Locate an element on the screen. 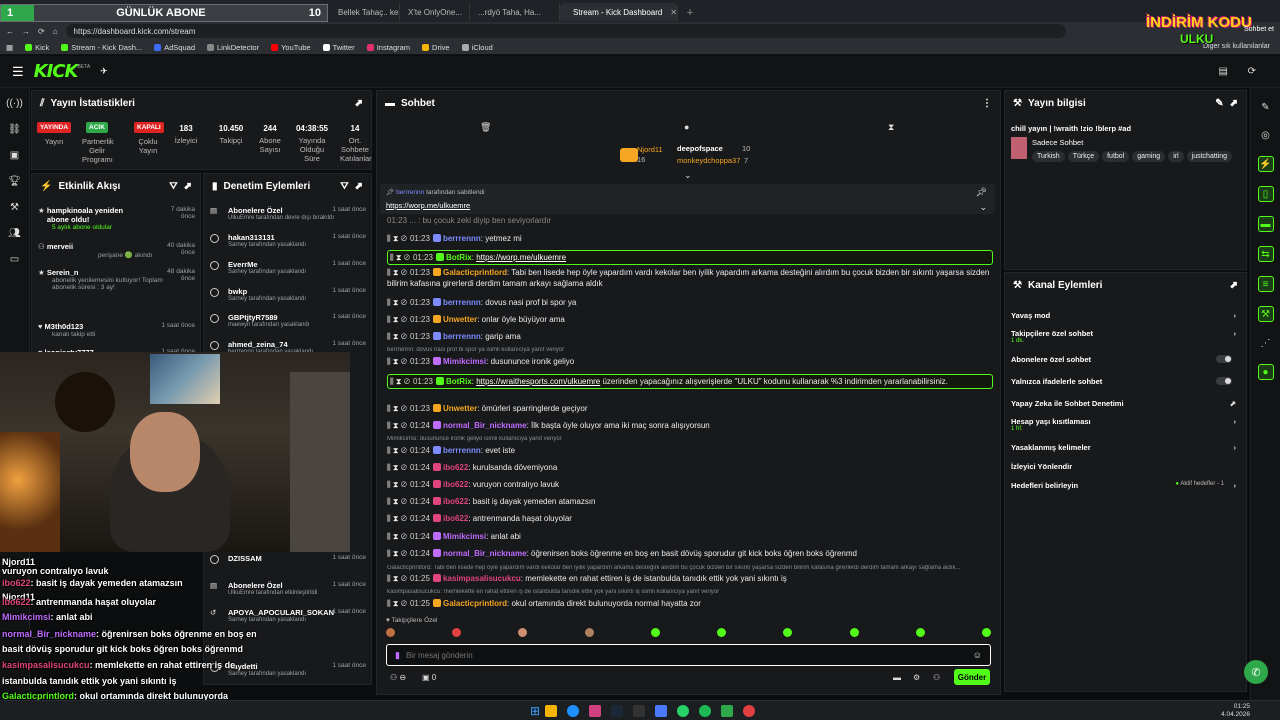 This screenshot has width=1280, height=720. edge-icon is located at coordinates (573, 710).